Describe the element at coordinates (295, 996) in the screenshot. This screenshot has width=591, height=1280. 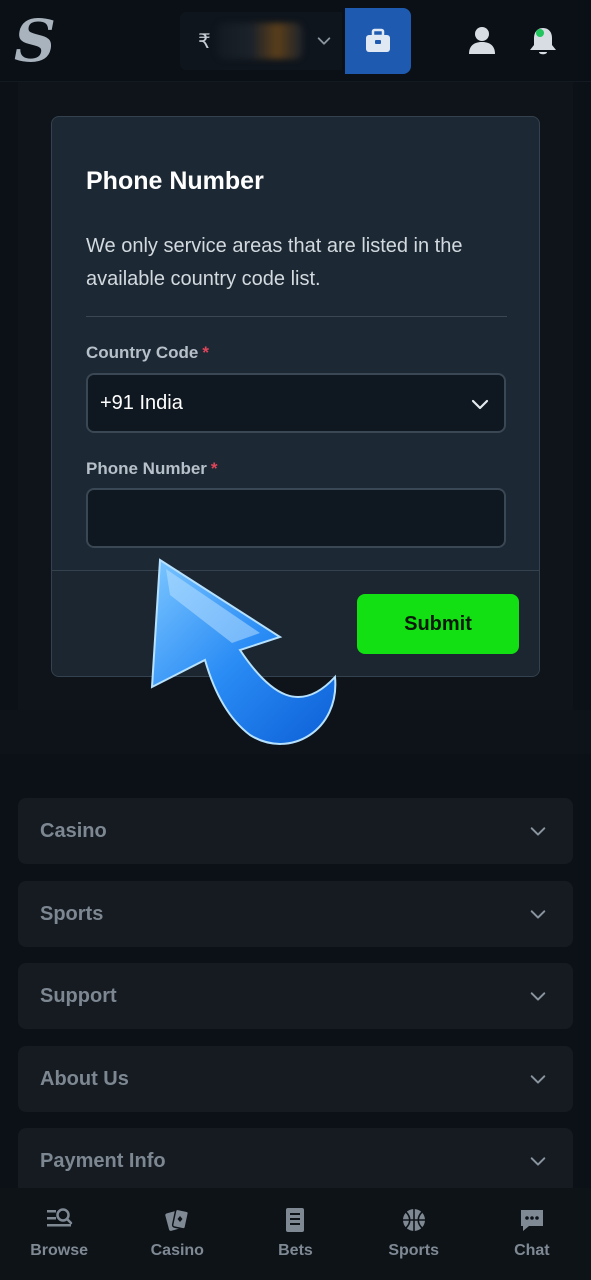
I see `accordion-support: Support` at that location.